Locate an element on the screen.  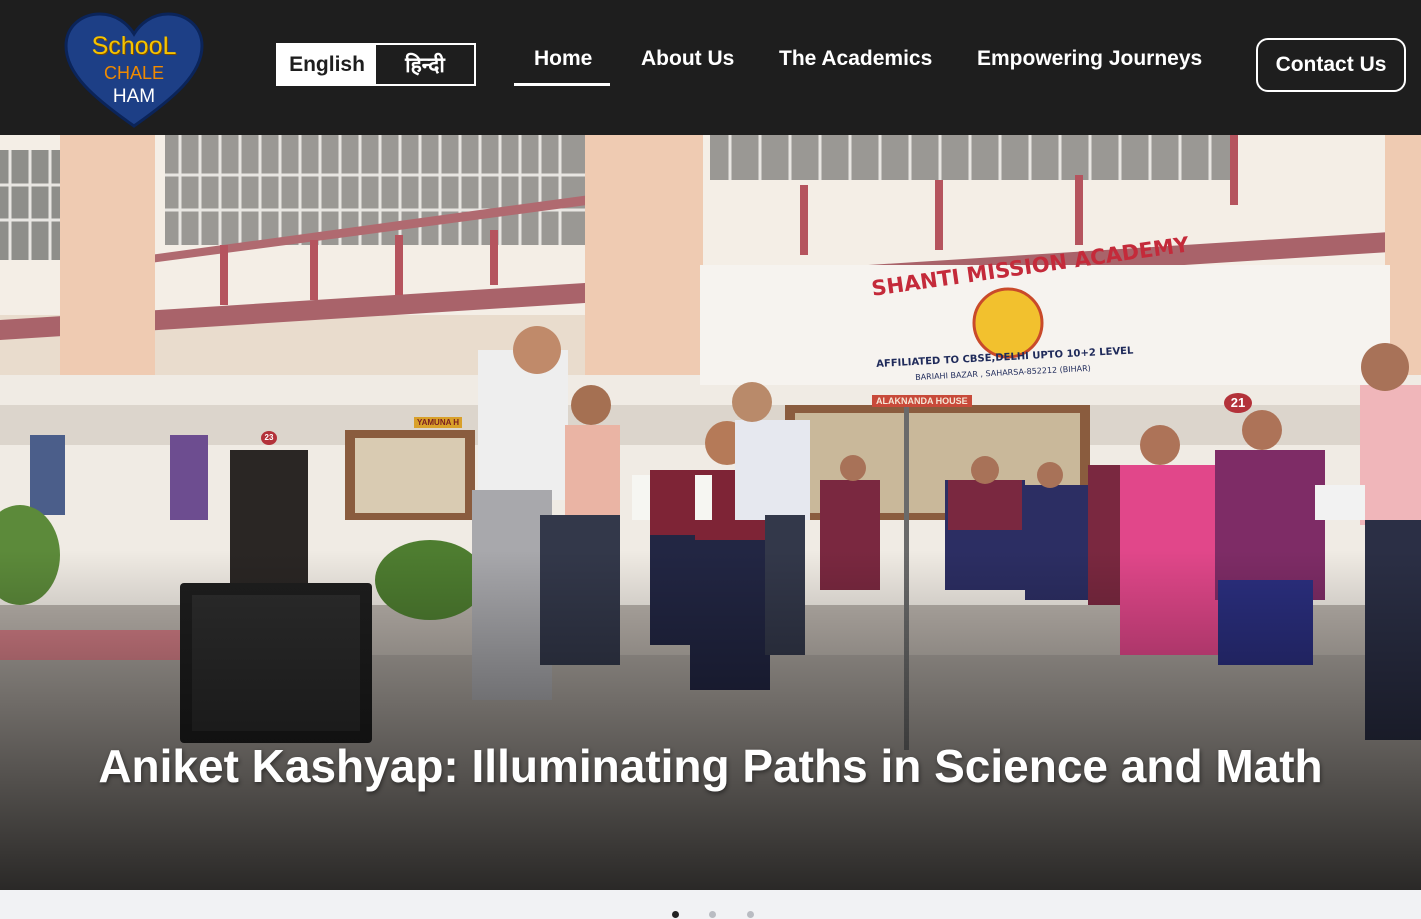
contact-us-button: Contact Us is located at coordinates (1331, 65).